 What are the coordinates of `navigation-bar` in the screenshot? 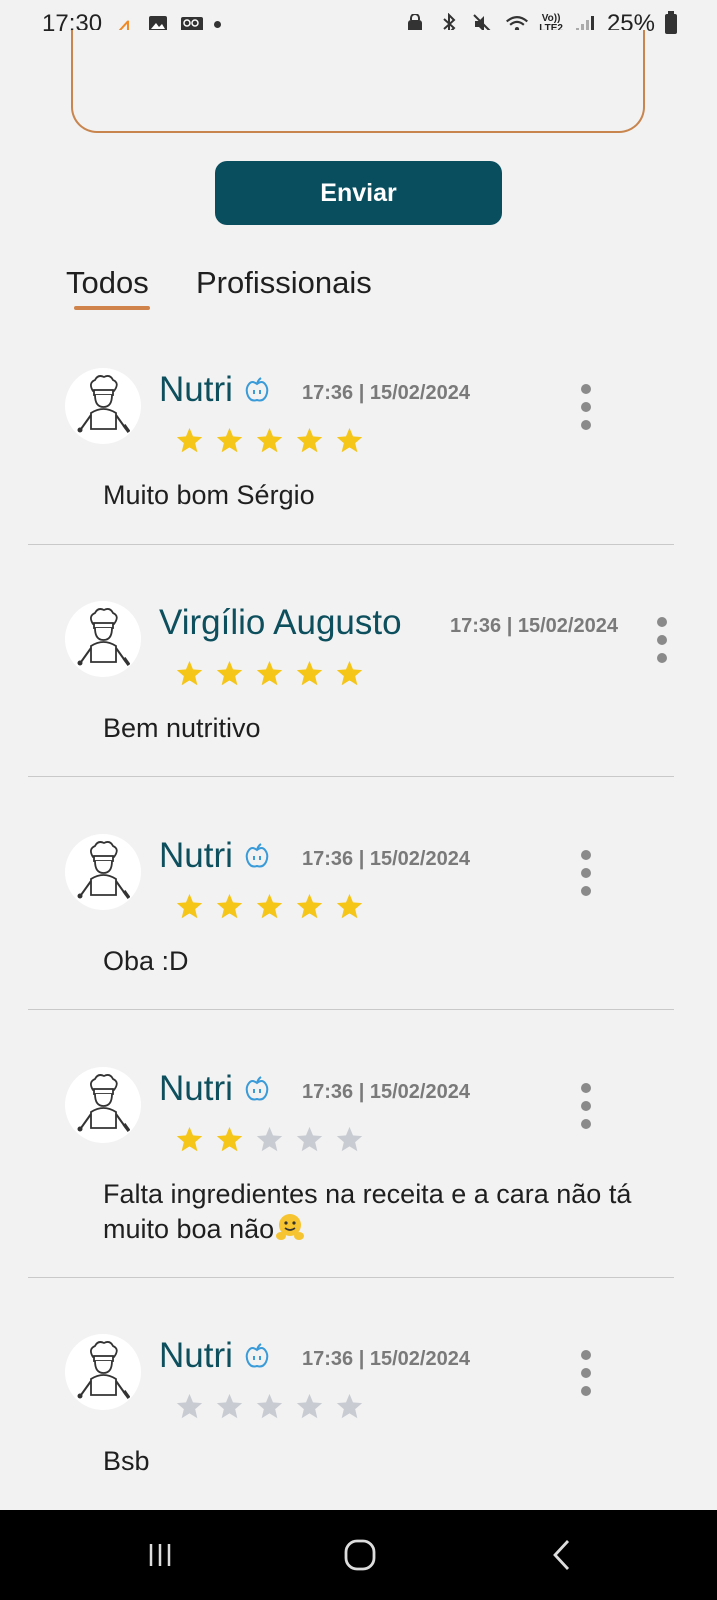 It's located at (358, 1555).